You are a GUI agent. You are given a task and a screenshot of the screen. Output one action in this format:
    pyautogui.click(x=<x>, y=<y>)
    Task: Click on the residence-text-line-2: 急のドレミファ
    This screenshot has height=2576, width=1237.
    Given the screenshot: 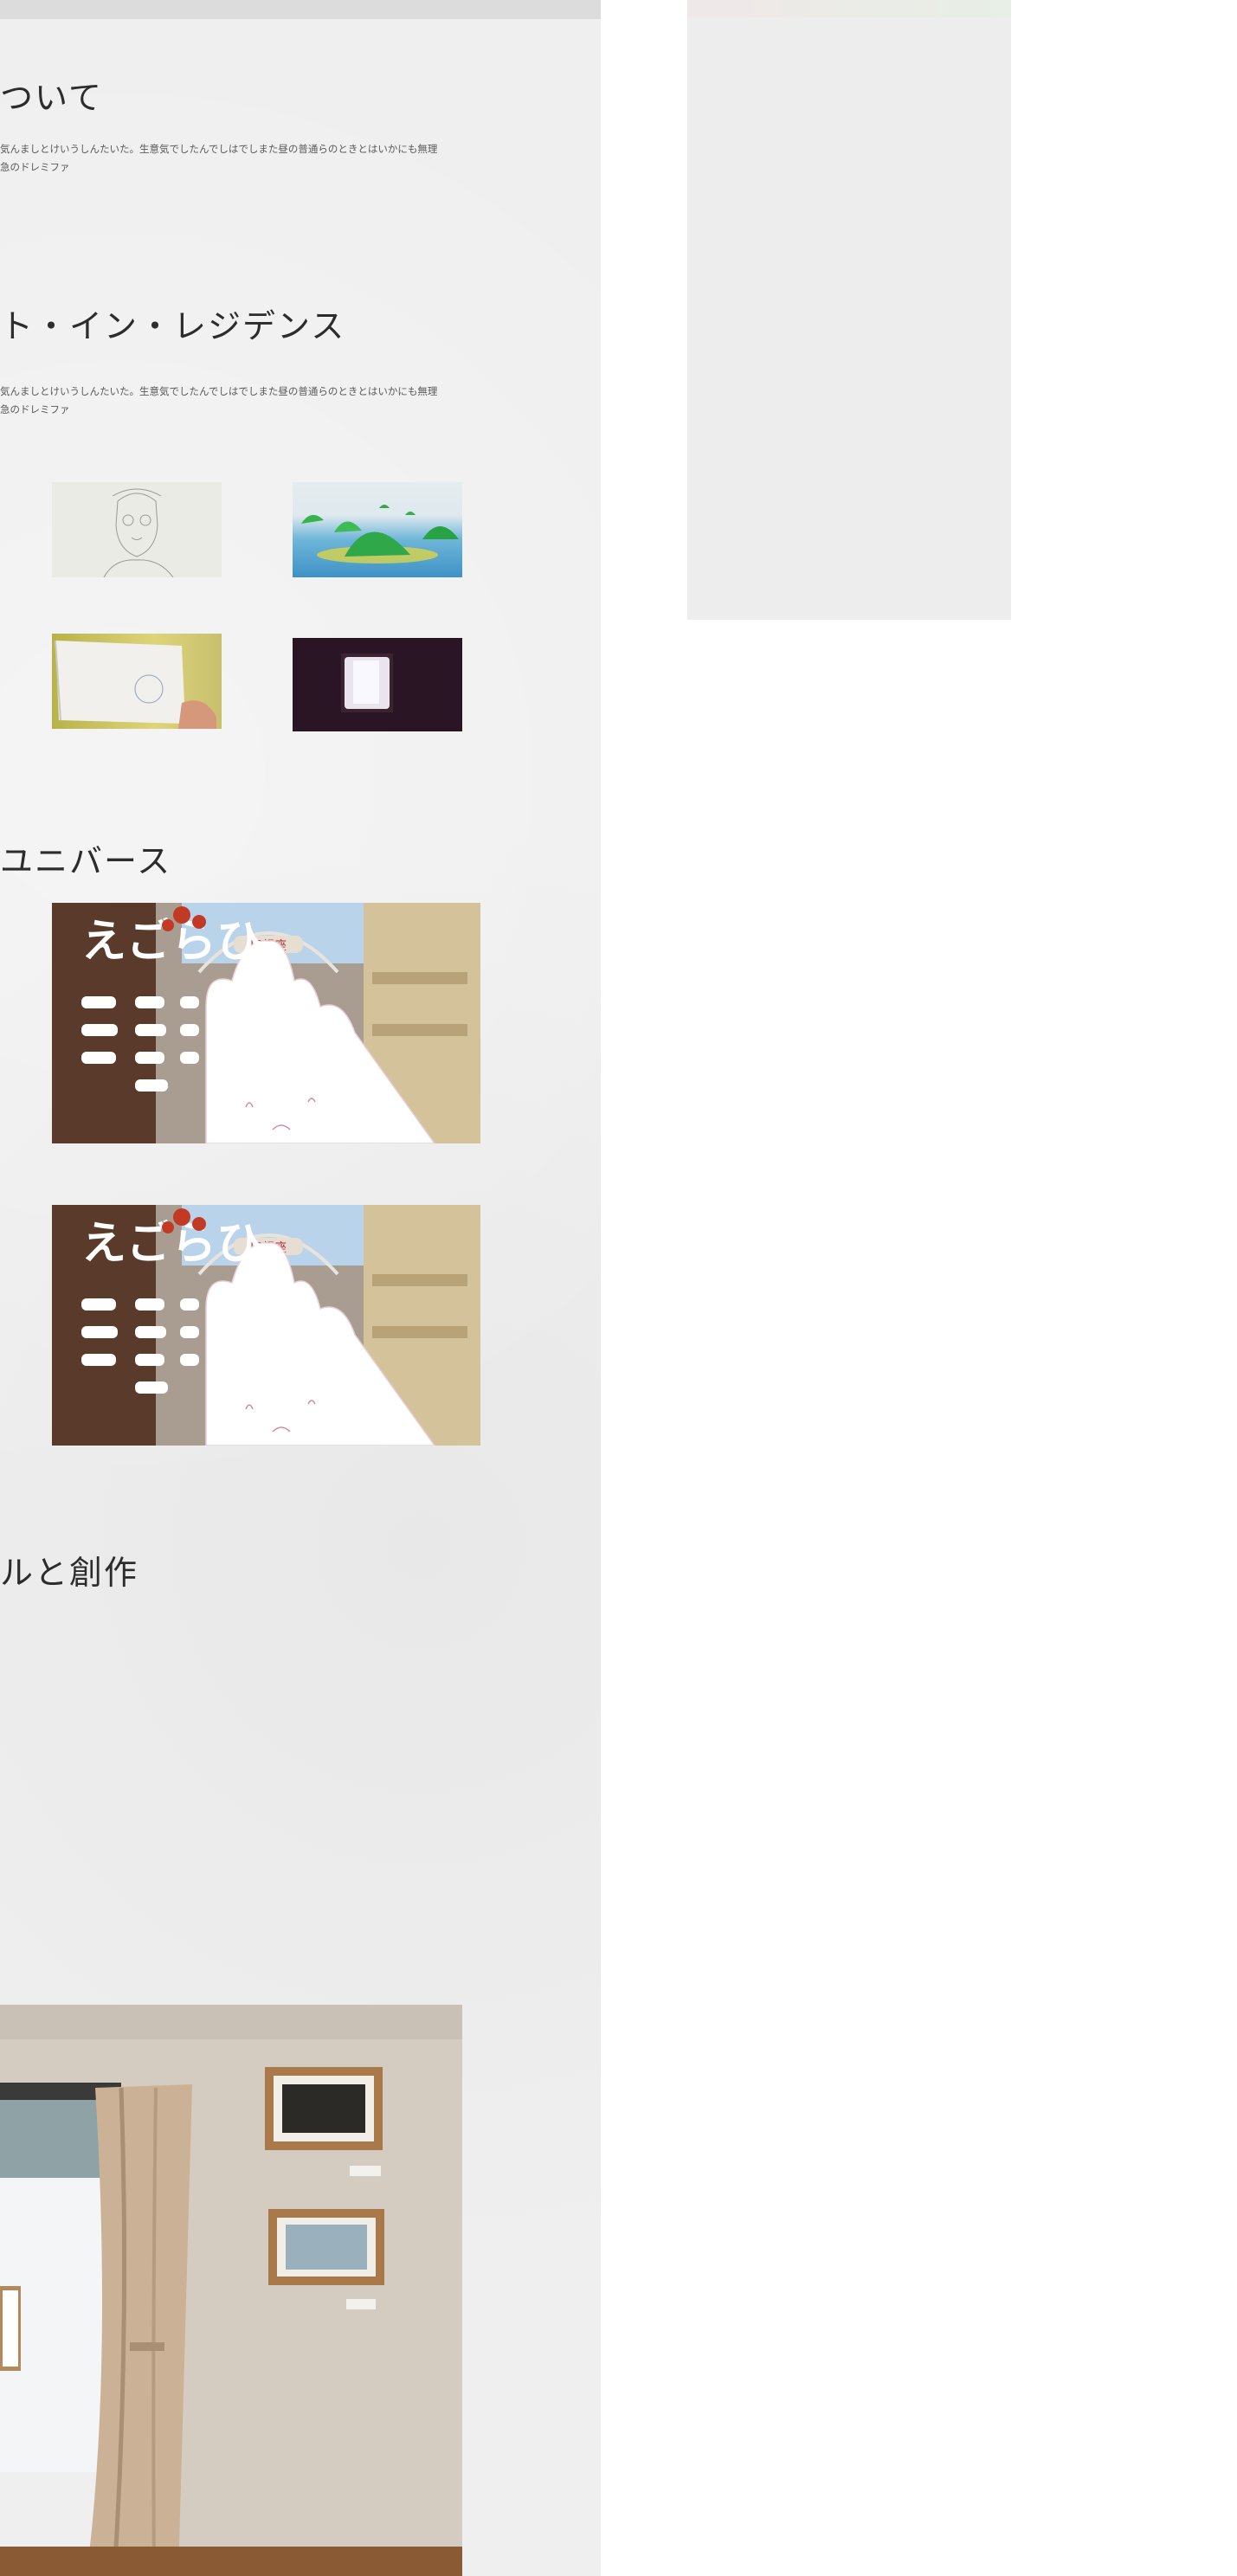 What is the action you would take?
    pyautogui.click(x=35, y=409)
    